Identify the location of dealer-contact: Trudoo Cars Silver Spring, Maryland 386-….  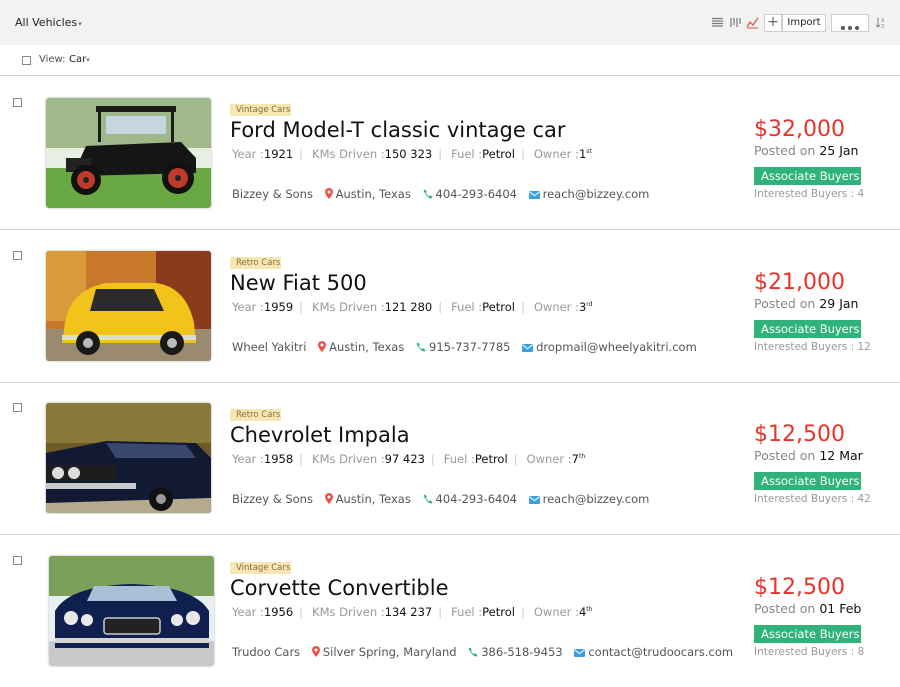
(482, 652).